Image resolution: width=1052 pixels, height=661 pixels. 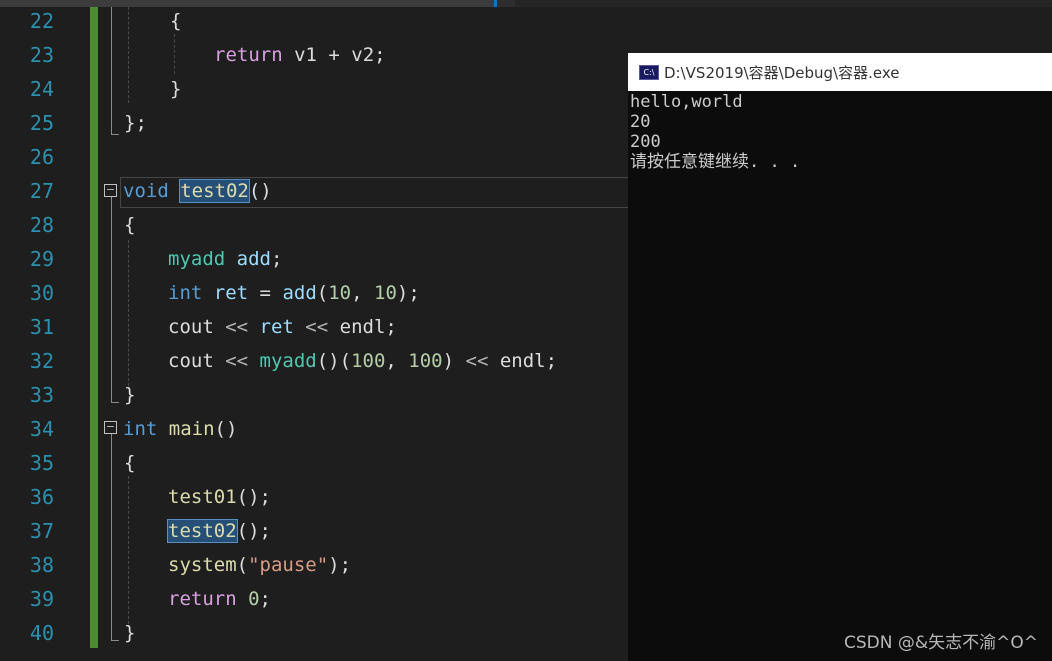 I want to click on code-line-30: int ret = add(10, 10);, so click(x=294, y=293).